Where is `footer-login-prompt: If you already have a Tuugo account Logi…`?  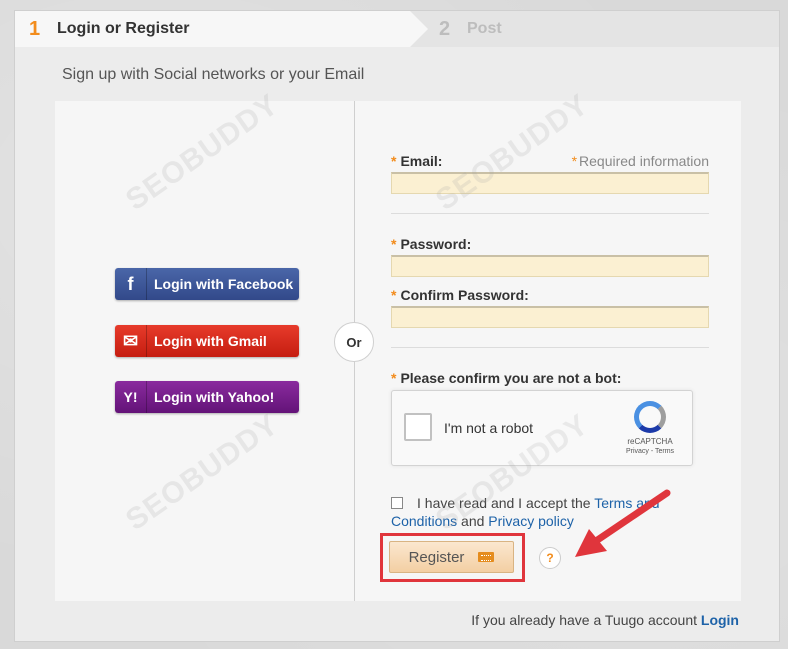 footer-login-prompt: If you already have a Tuugo account Logi… is located at coordinates (605, 620).